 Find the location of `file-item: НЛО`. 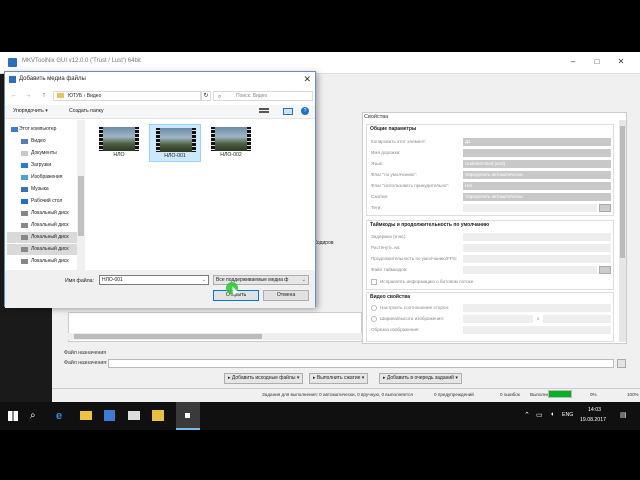

file-item: НЛО is located at coordinates (119, 143).